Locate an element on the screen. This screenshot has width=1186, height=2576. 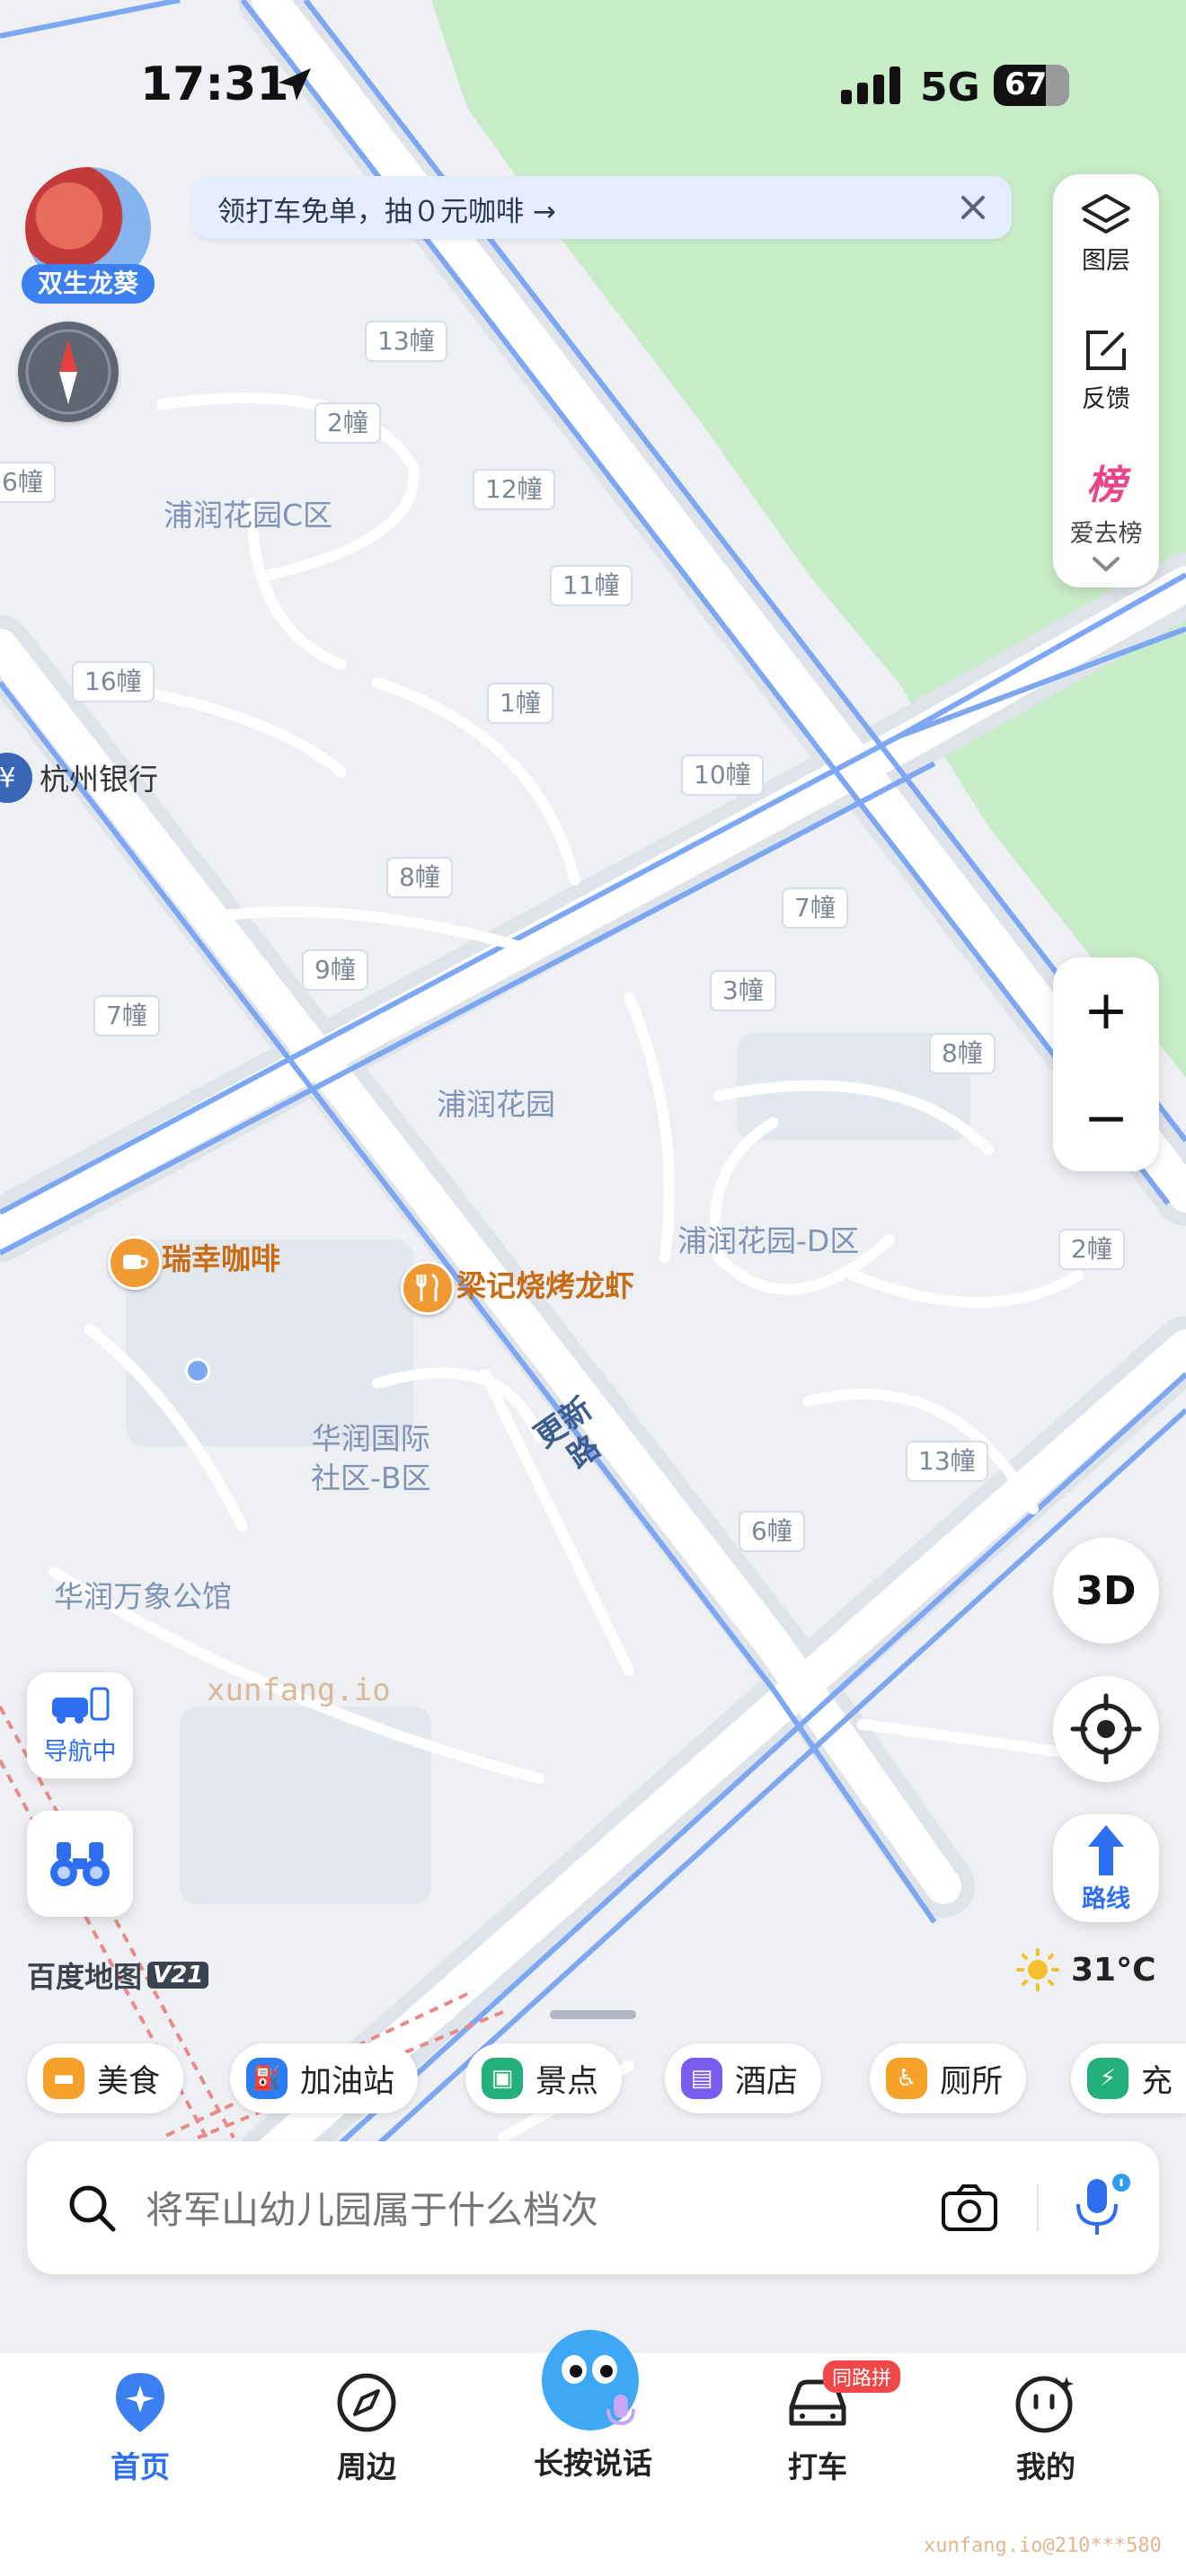
restaurant-poi-icon is located at coordinates (428, 1288).